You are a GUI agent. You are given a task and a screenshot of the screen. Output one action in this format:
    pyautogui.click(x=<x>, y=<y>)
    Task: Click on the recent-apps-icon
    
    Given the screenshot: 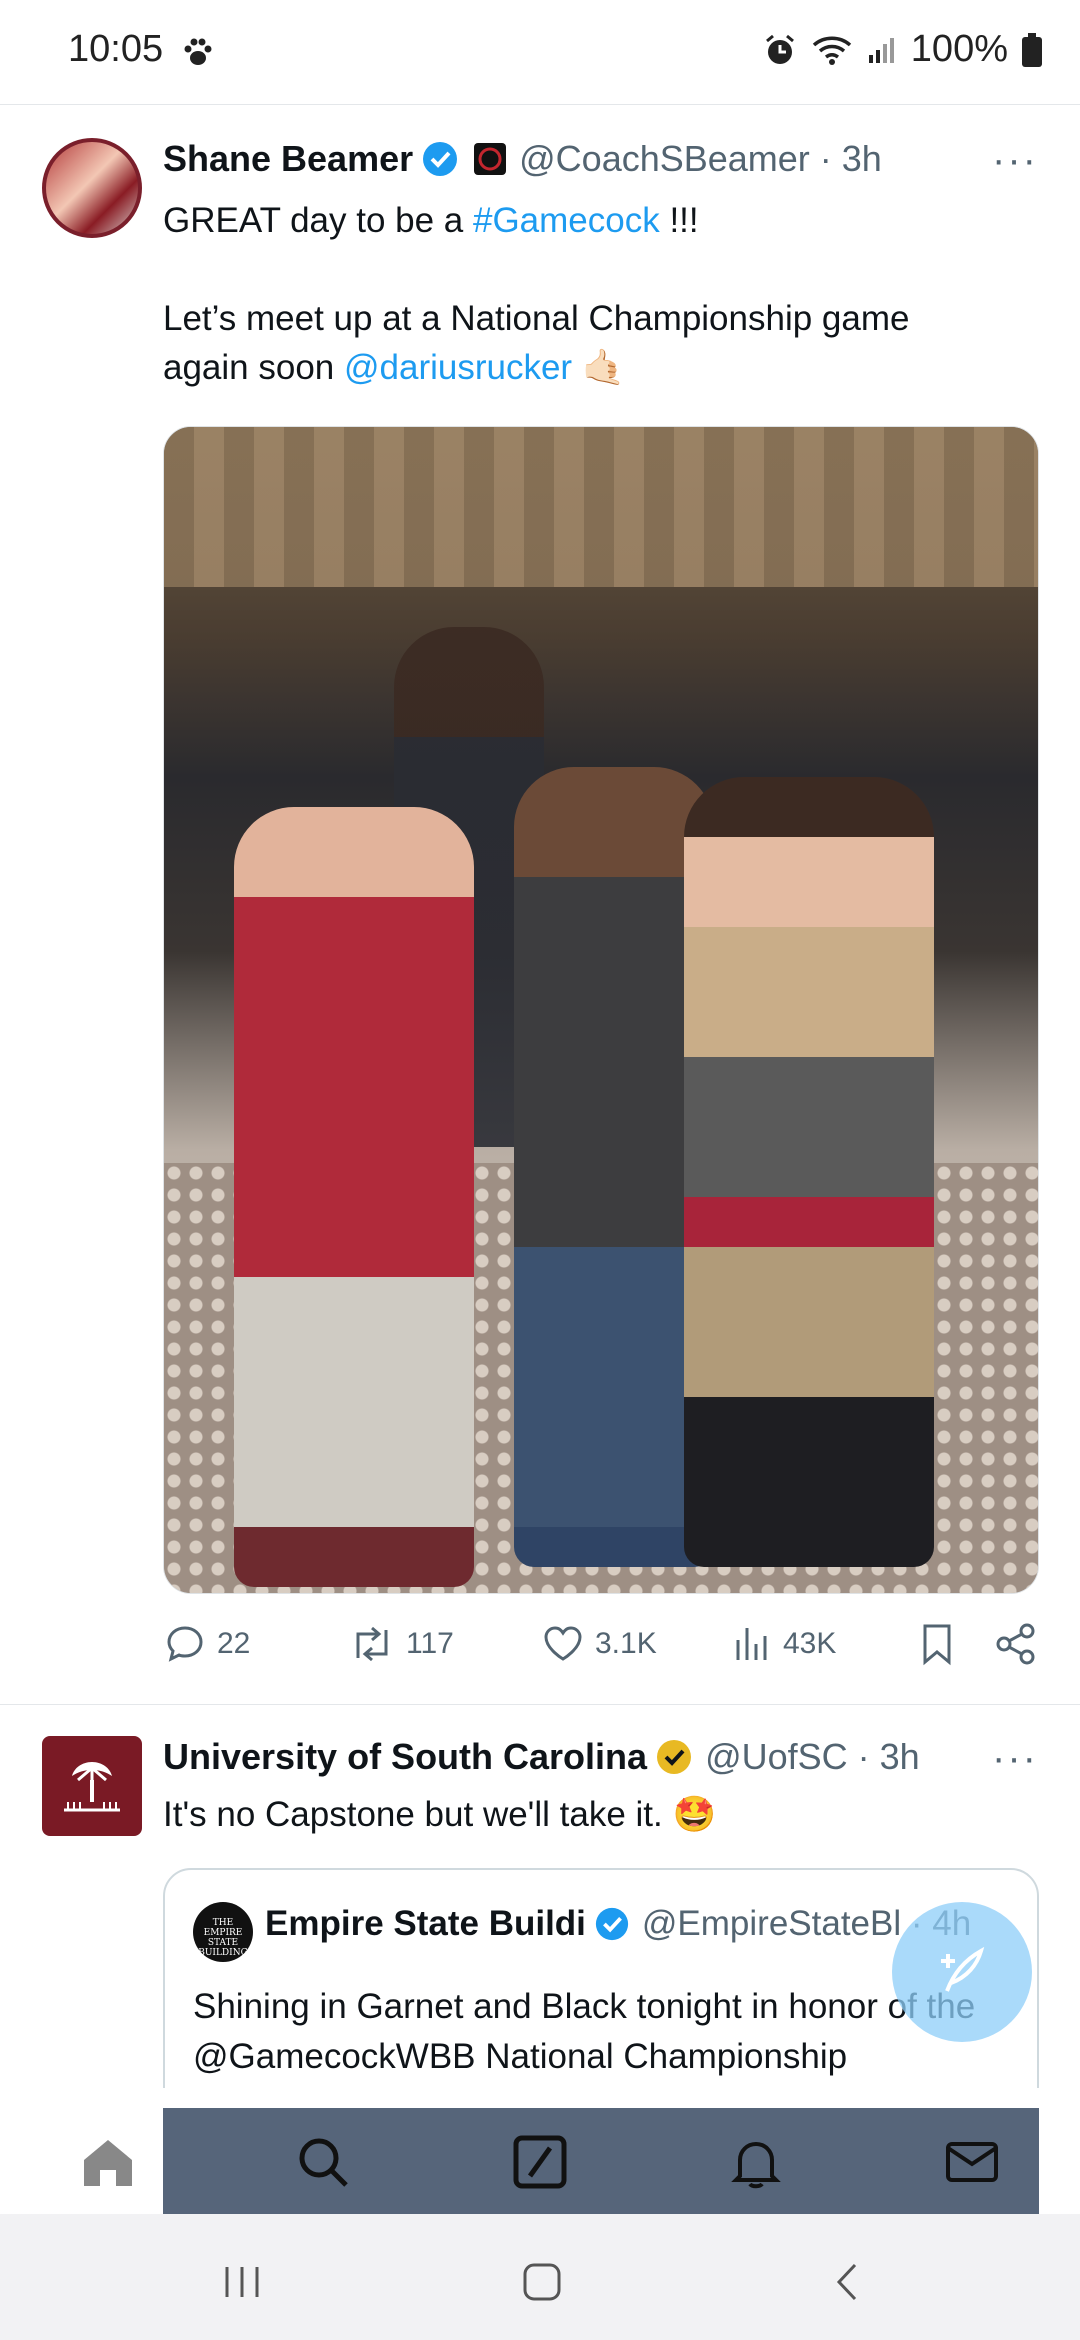 What is the action you would take?
    pyautogui.click(x=242, y=2282)
    